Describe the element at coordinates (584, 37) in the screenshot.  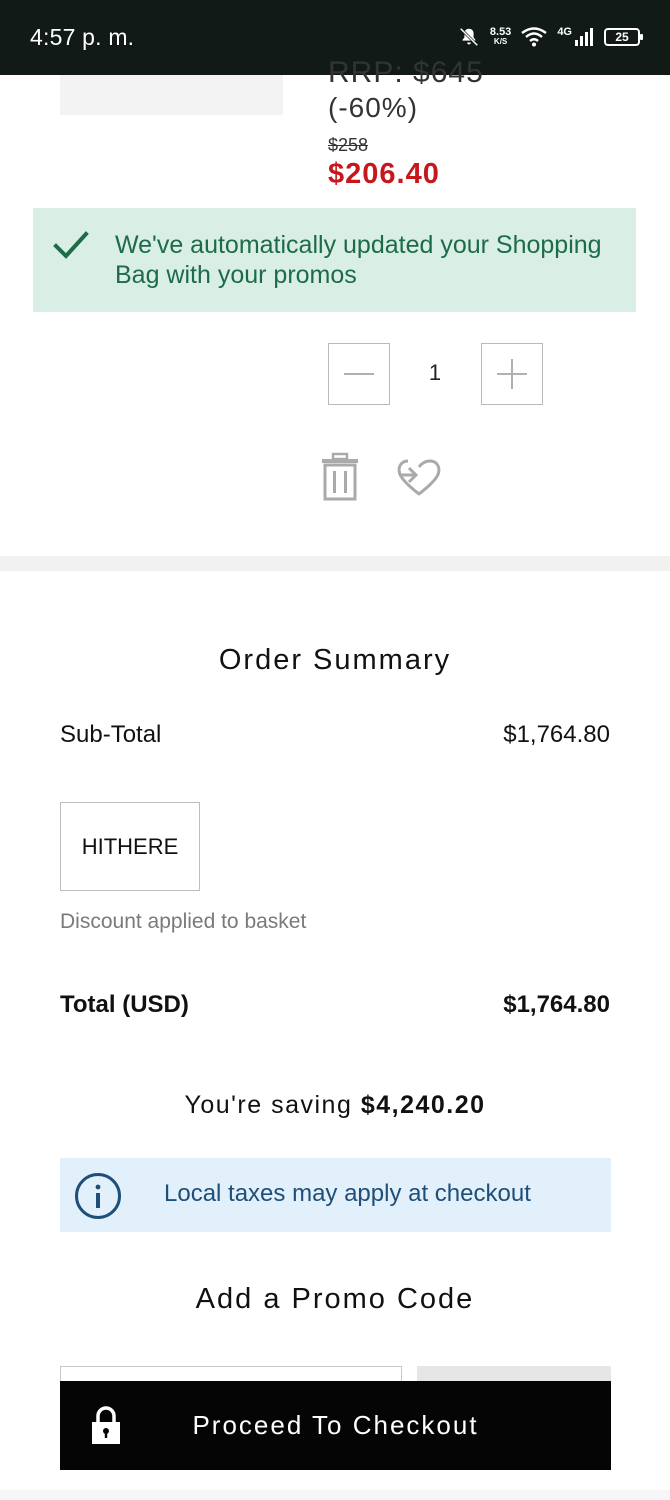
I see `signal-icon` at that location.